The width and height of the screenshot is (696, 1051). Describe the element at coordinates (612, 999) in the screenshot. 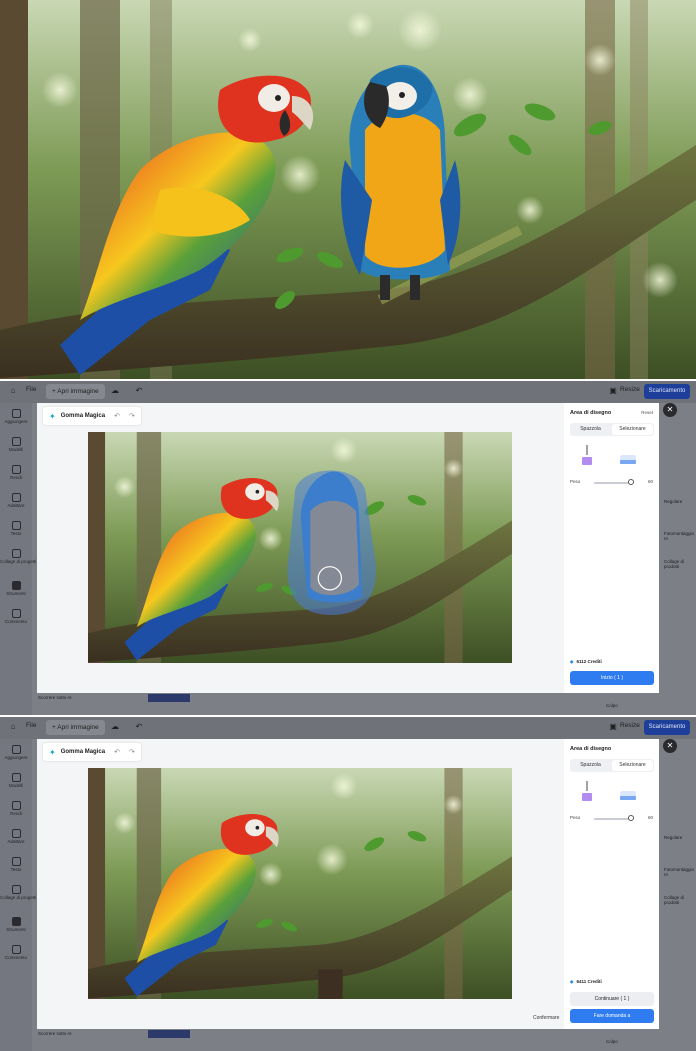

I see `continue-button: Continuare ( 1 )` at that location.